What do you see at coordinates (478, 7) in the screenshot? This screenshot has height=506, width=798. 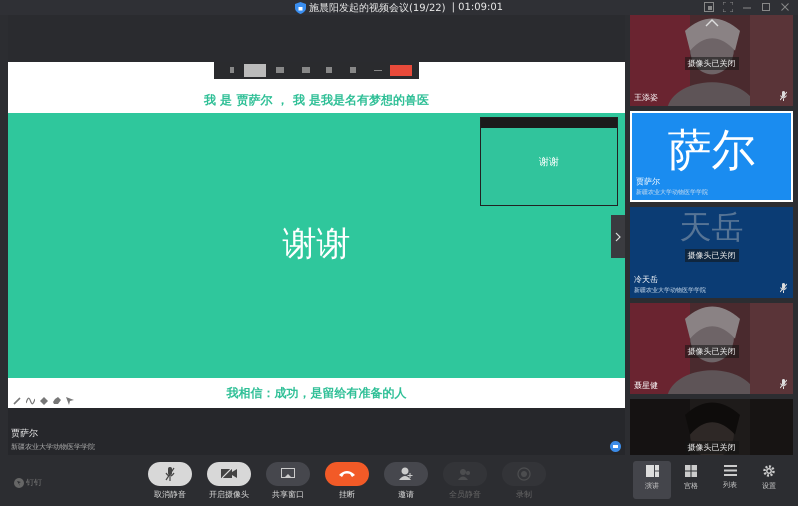 I see `meeting-time: | 01:09:01` at bounding box center [478, 7].